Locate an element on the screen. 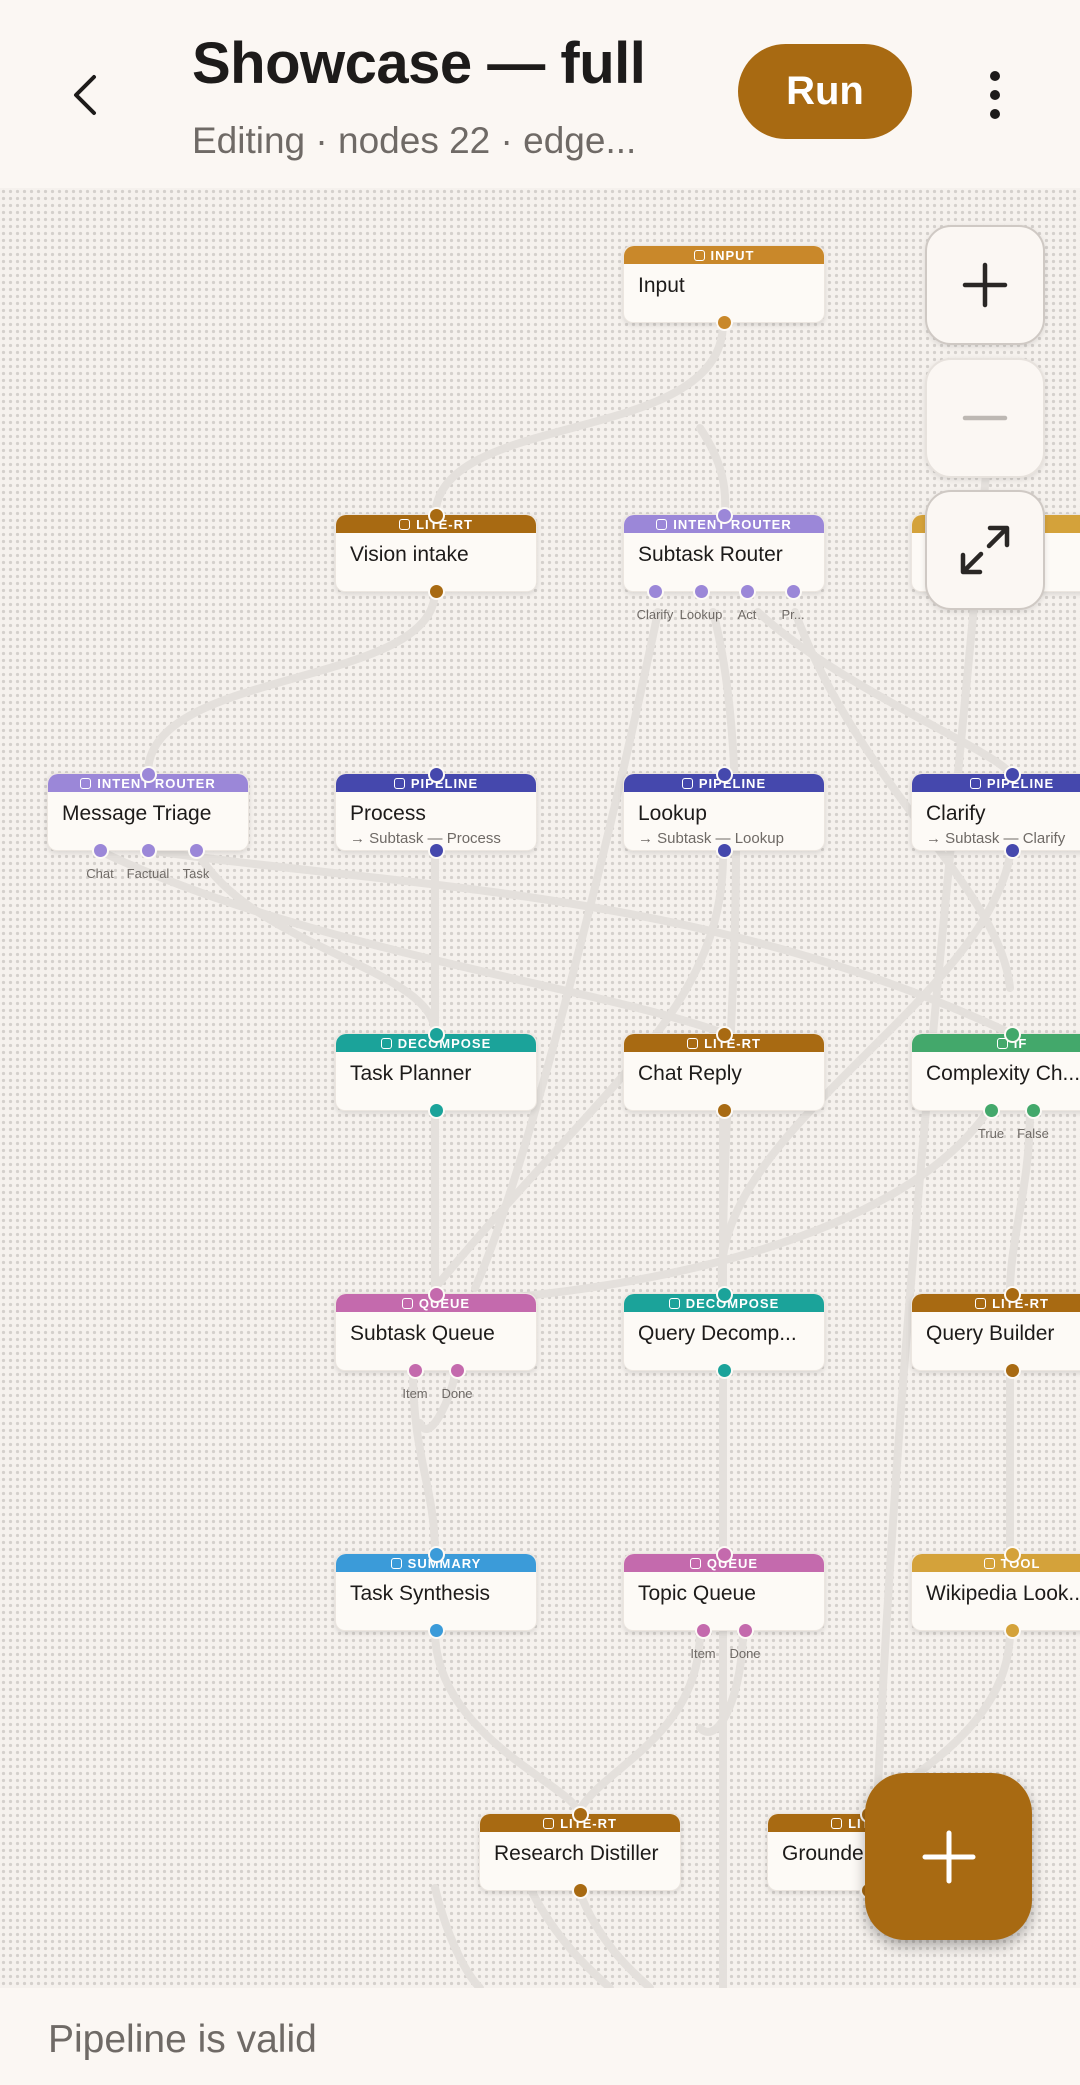  node-name: Subtask Queue is located at coordinates (422, 1333).